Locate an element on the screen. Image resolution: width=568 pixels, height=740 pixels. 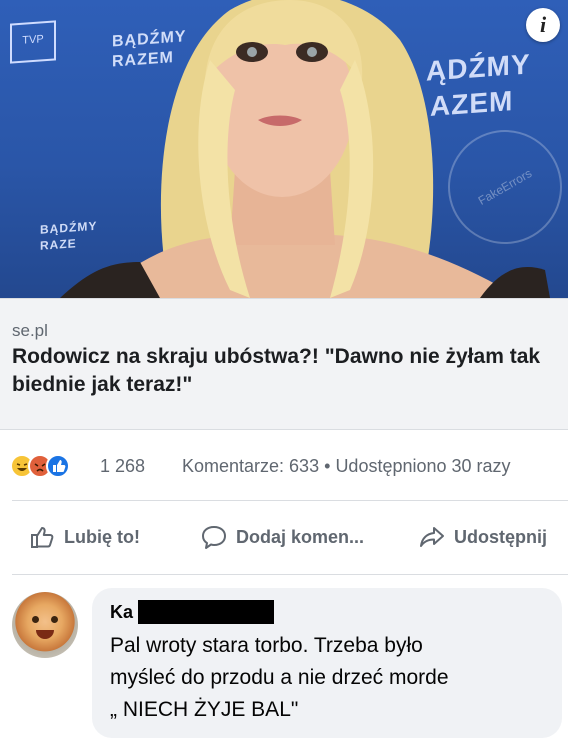
comment-line-3: „ NIECH ŻYJE BAL" is located at coordinates (204, 709).